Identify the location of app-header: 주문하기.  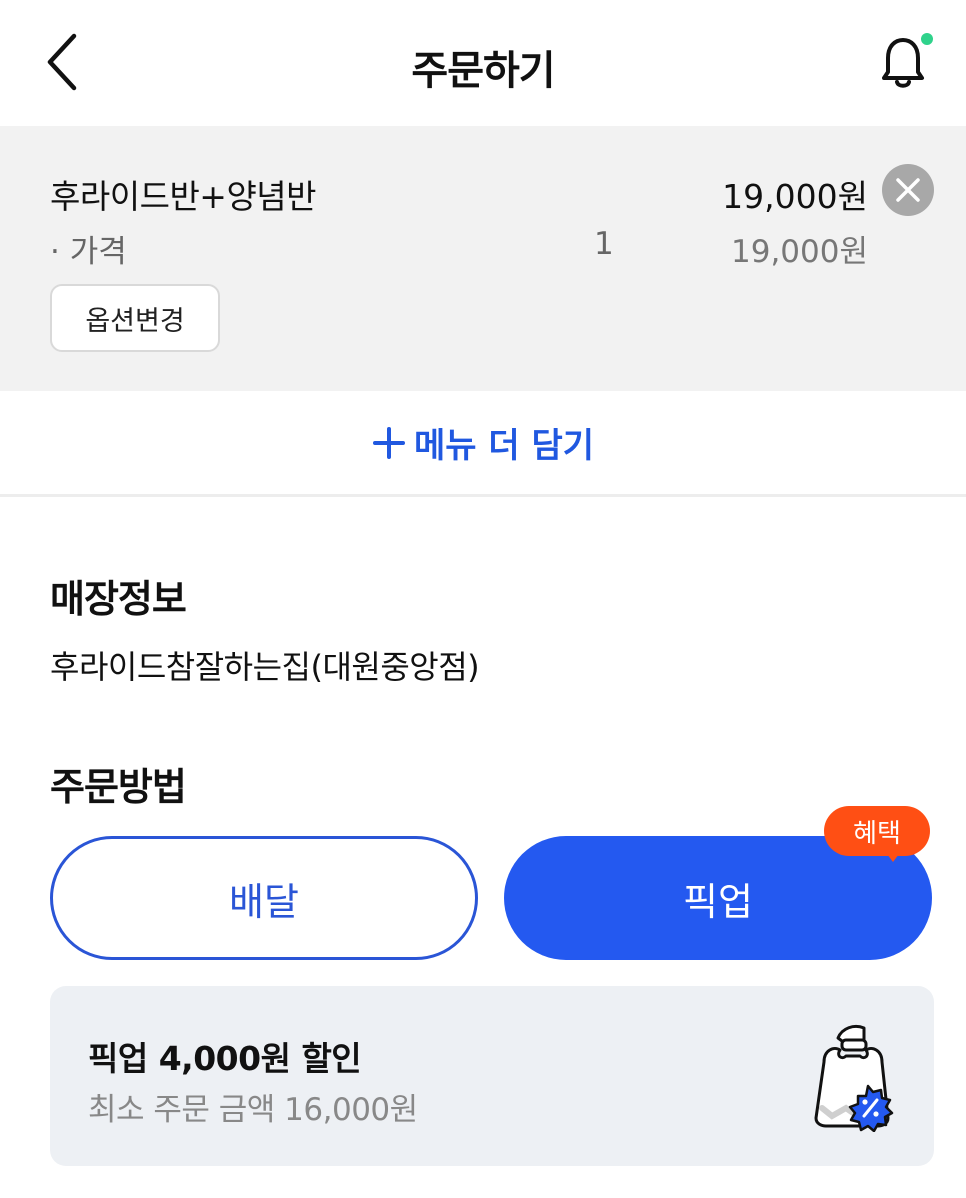
(483, 63).